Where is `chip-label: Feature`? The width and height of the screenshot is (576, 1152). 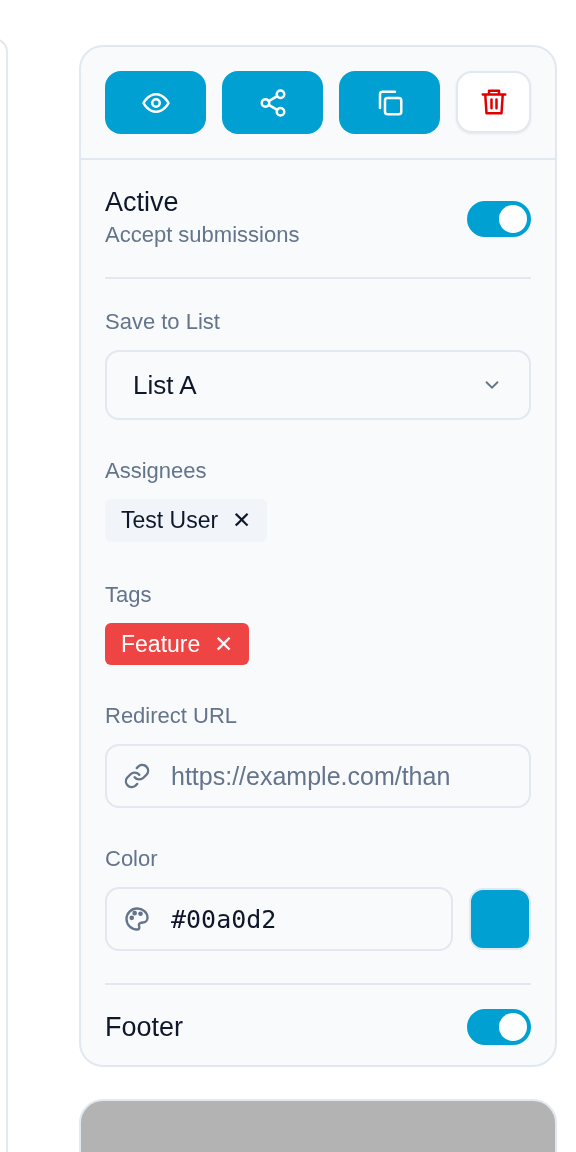
chip-label: Feature is located at coordinates (161, 644).